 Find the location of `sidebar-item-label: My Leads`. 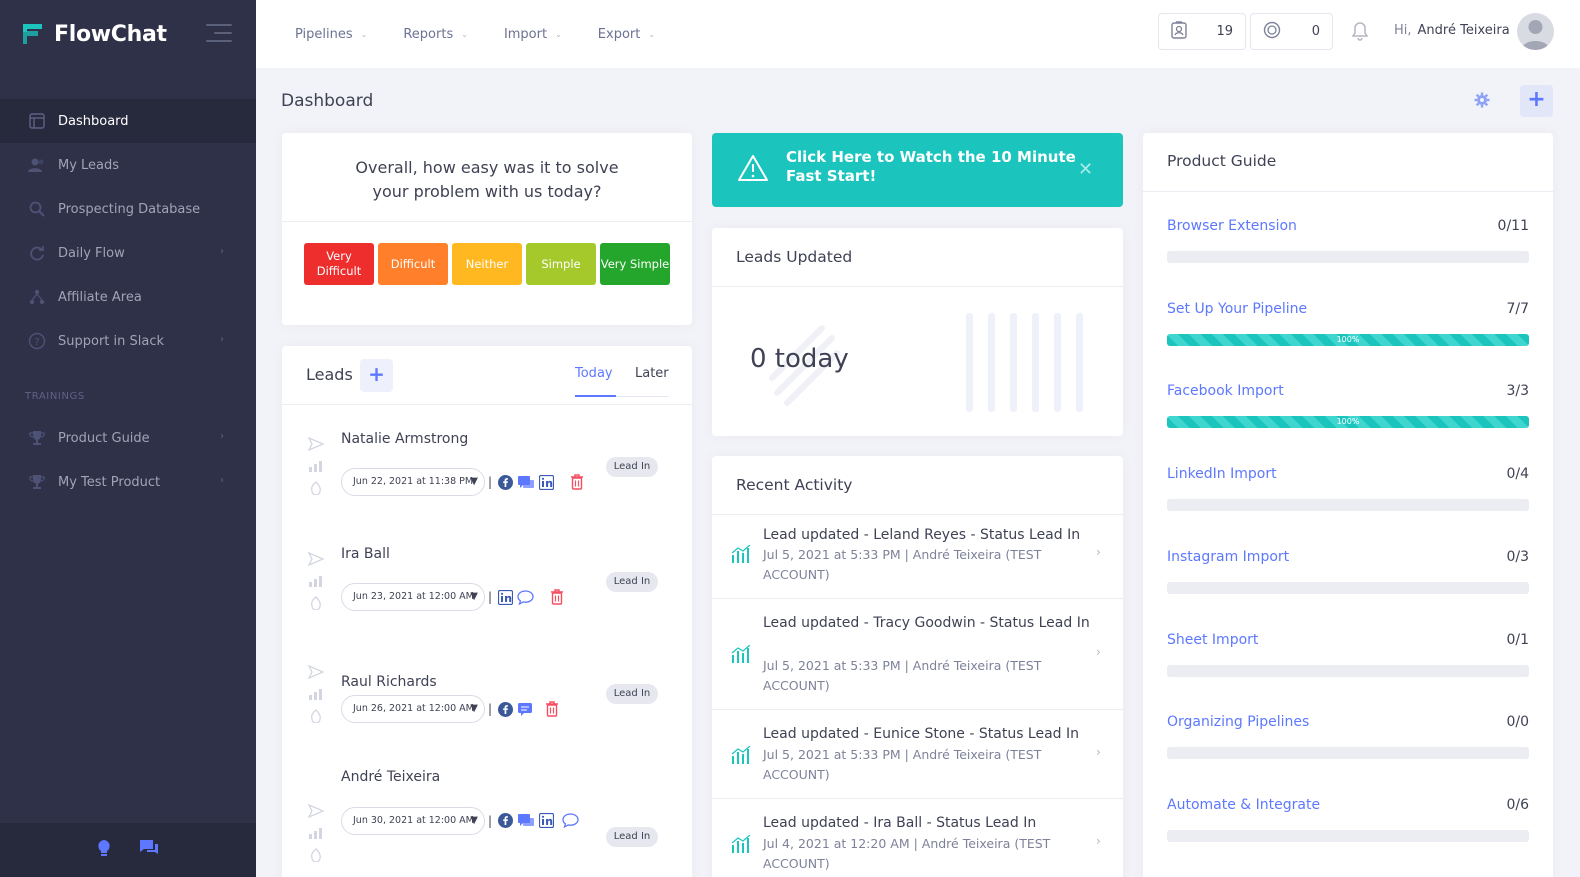

sidebar-item-label: My Leads is located at coordinates (89, 165).